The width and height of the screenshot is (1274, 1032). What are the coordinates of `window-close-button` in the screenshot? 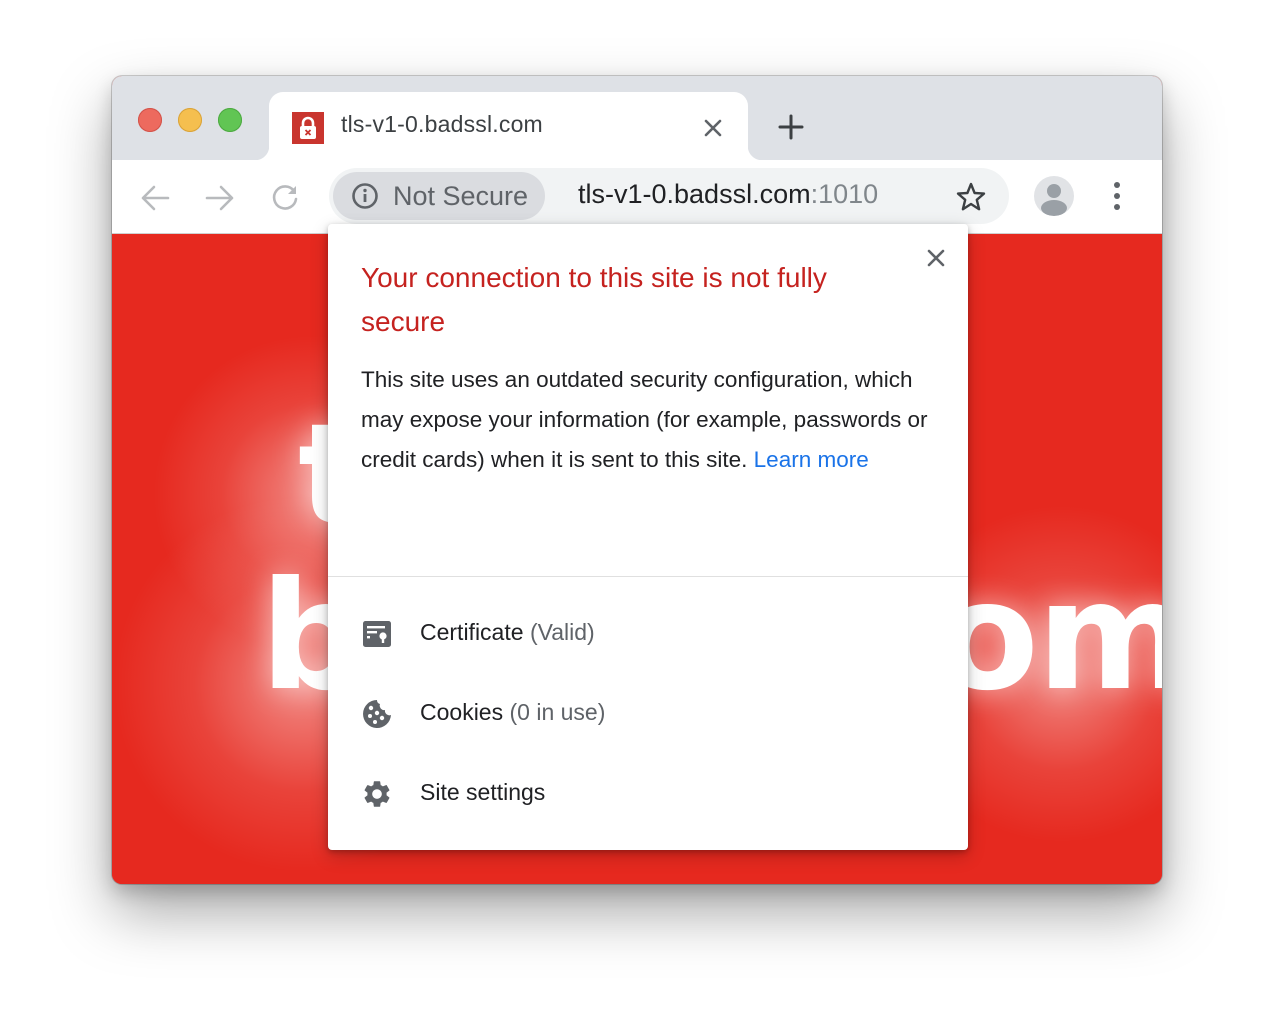 It's located at (150, 120).